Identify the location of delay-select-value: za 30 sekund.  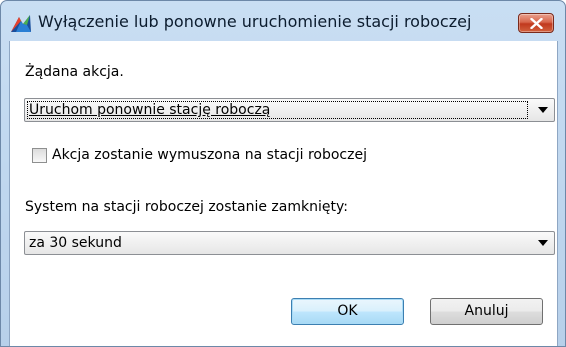
(75, 243).